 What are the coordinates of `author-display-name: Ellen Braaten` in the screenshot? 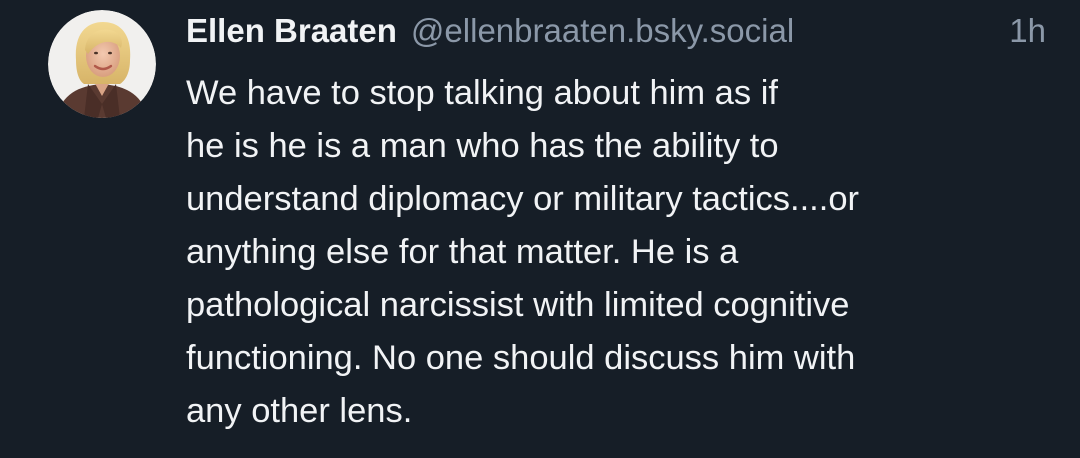 It's located at (291, 31).